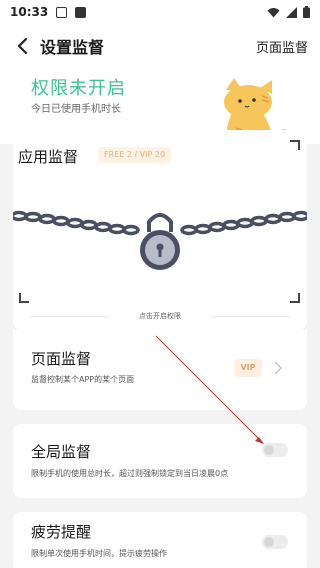  What do you see at coordinates (62, 12) in the screenshot?
I see `image-icon` at bounding box center [62, 12].